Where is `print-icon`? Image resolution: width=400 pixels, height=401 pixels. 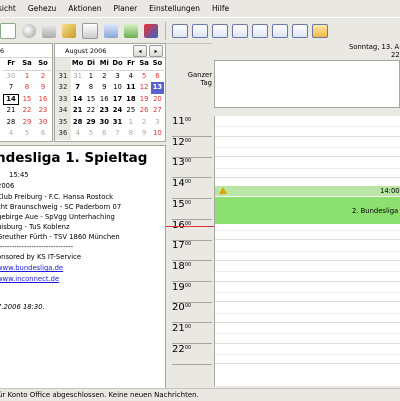
print-icon is located at coordinates (49, 30).